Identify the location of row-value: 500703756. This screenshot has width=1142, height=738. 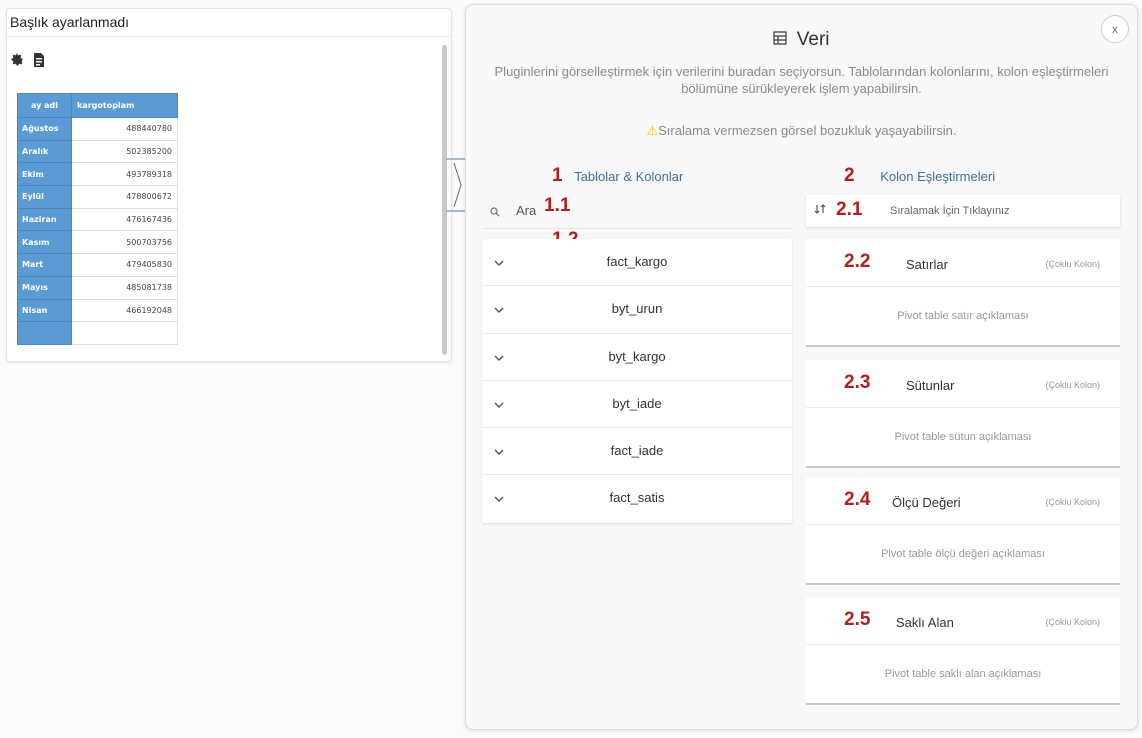
(124, 242).